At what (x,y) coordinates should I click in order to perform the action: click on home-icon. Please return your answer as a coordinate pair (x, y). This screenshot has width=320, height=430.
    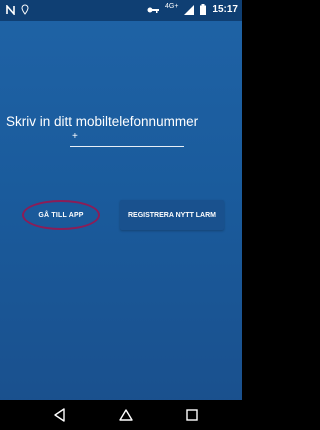
    Looking at the image, I should click on (126, 415).